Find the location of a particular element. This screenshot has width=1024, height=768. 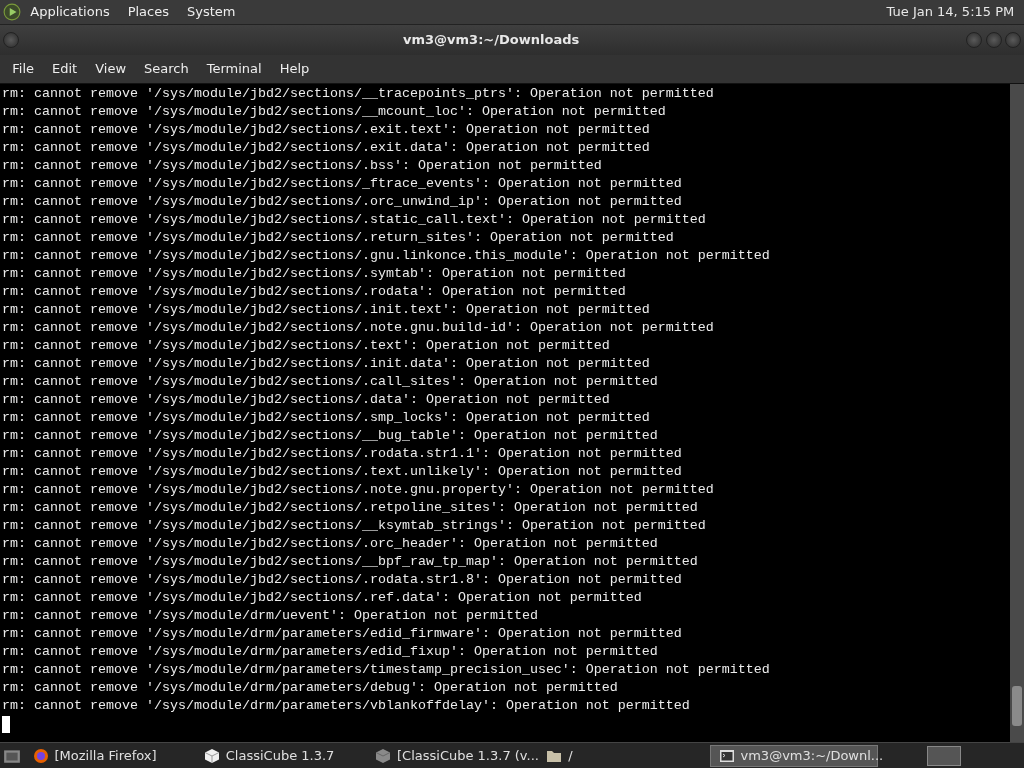

taskbar-button: ClassiCube 1.3.7 is located at coordinates (279, 755).